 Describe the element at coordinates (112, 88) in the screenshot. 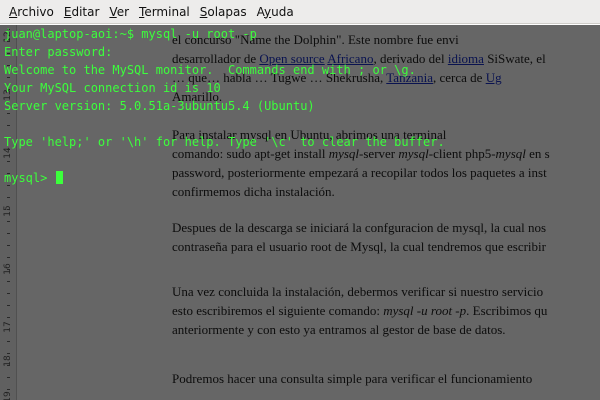

I see `terminal-line: Your MySQL connection id is 10` at that location.